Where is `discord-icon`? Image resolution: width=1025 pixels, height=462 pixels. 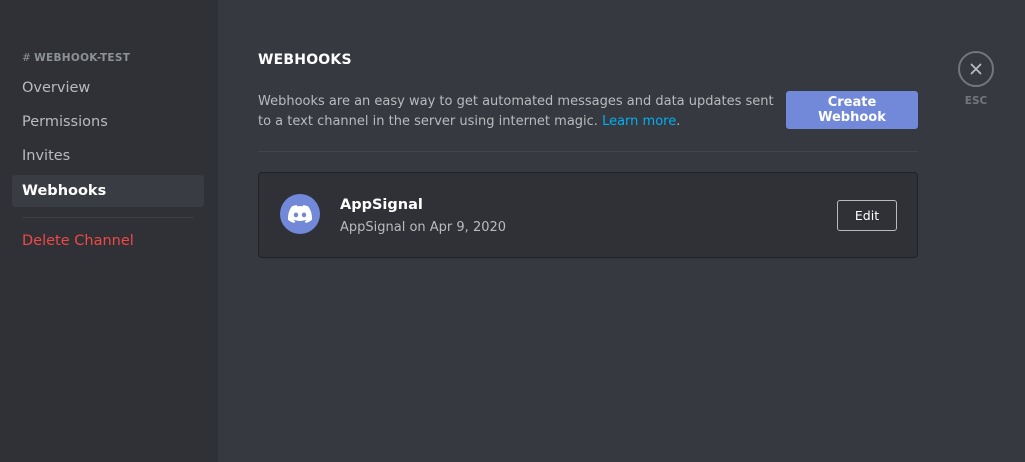 discord-icon is located at coordinates (300, 214).